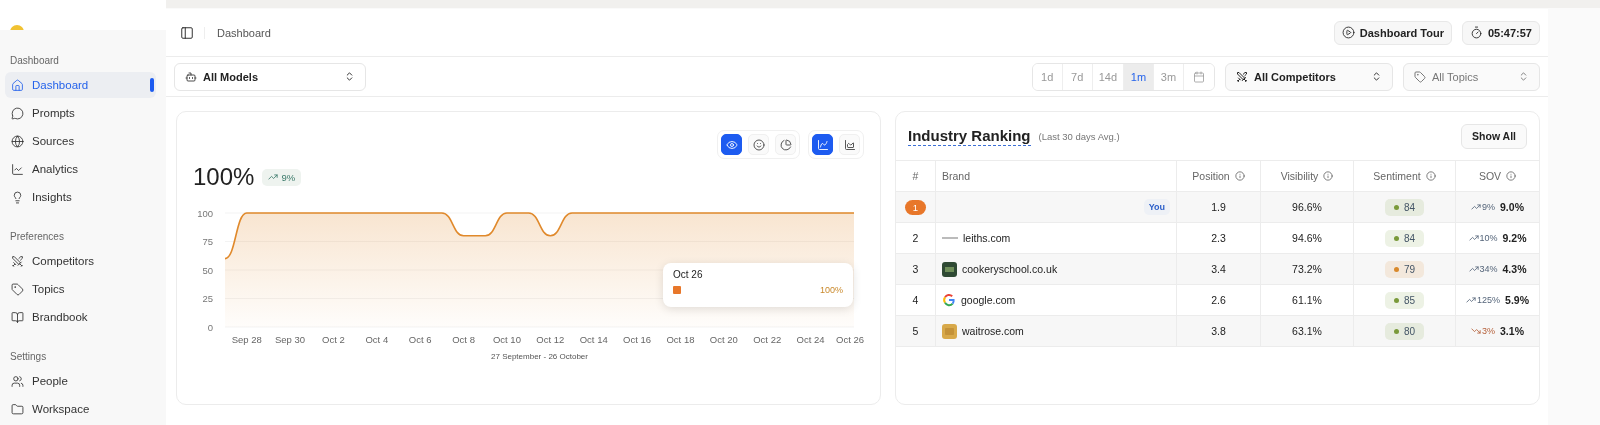  Describe the element at coordinates (1056, 176) in the screenshot. I see `column-header: Brand` at that location.